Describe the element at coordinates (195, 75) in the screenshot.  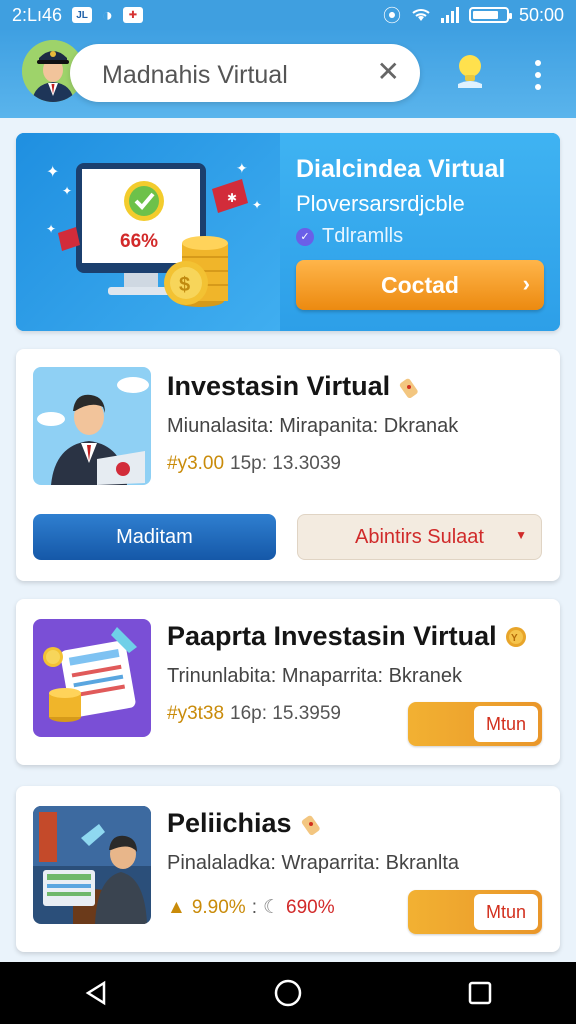
I see `search-input: Madnahis Virtual` at that location.